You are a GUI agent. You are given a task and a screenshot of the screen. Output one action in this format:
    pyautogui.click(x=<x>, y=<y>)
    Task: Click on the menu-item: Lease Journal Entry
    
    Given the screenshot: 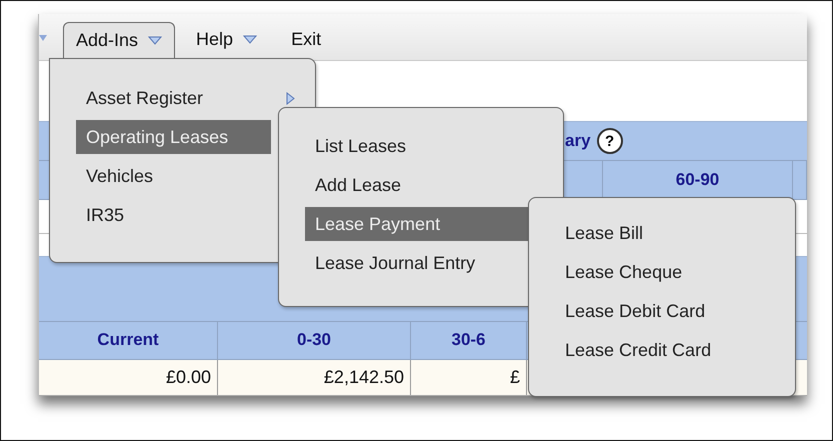 What is the action you would take?
    pyautogui.click(x=417, y=263)
    